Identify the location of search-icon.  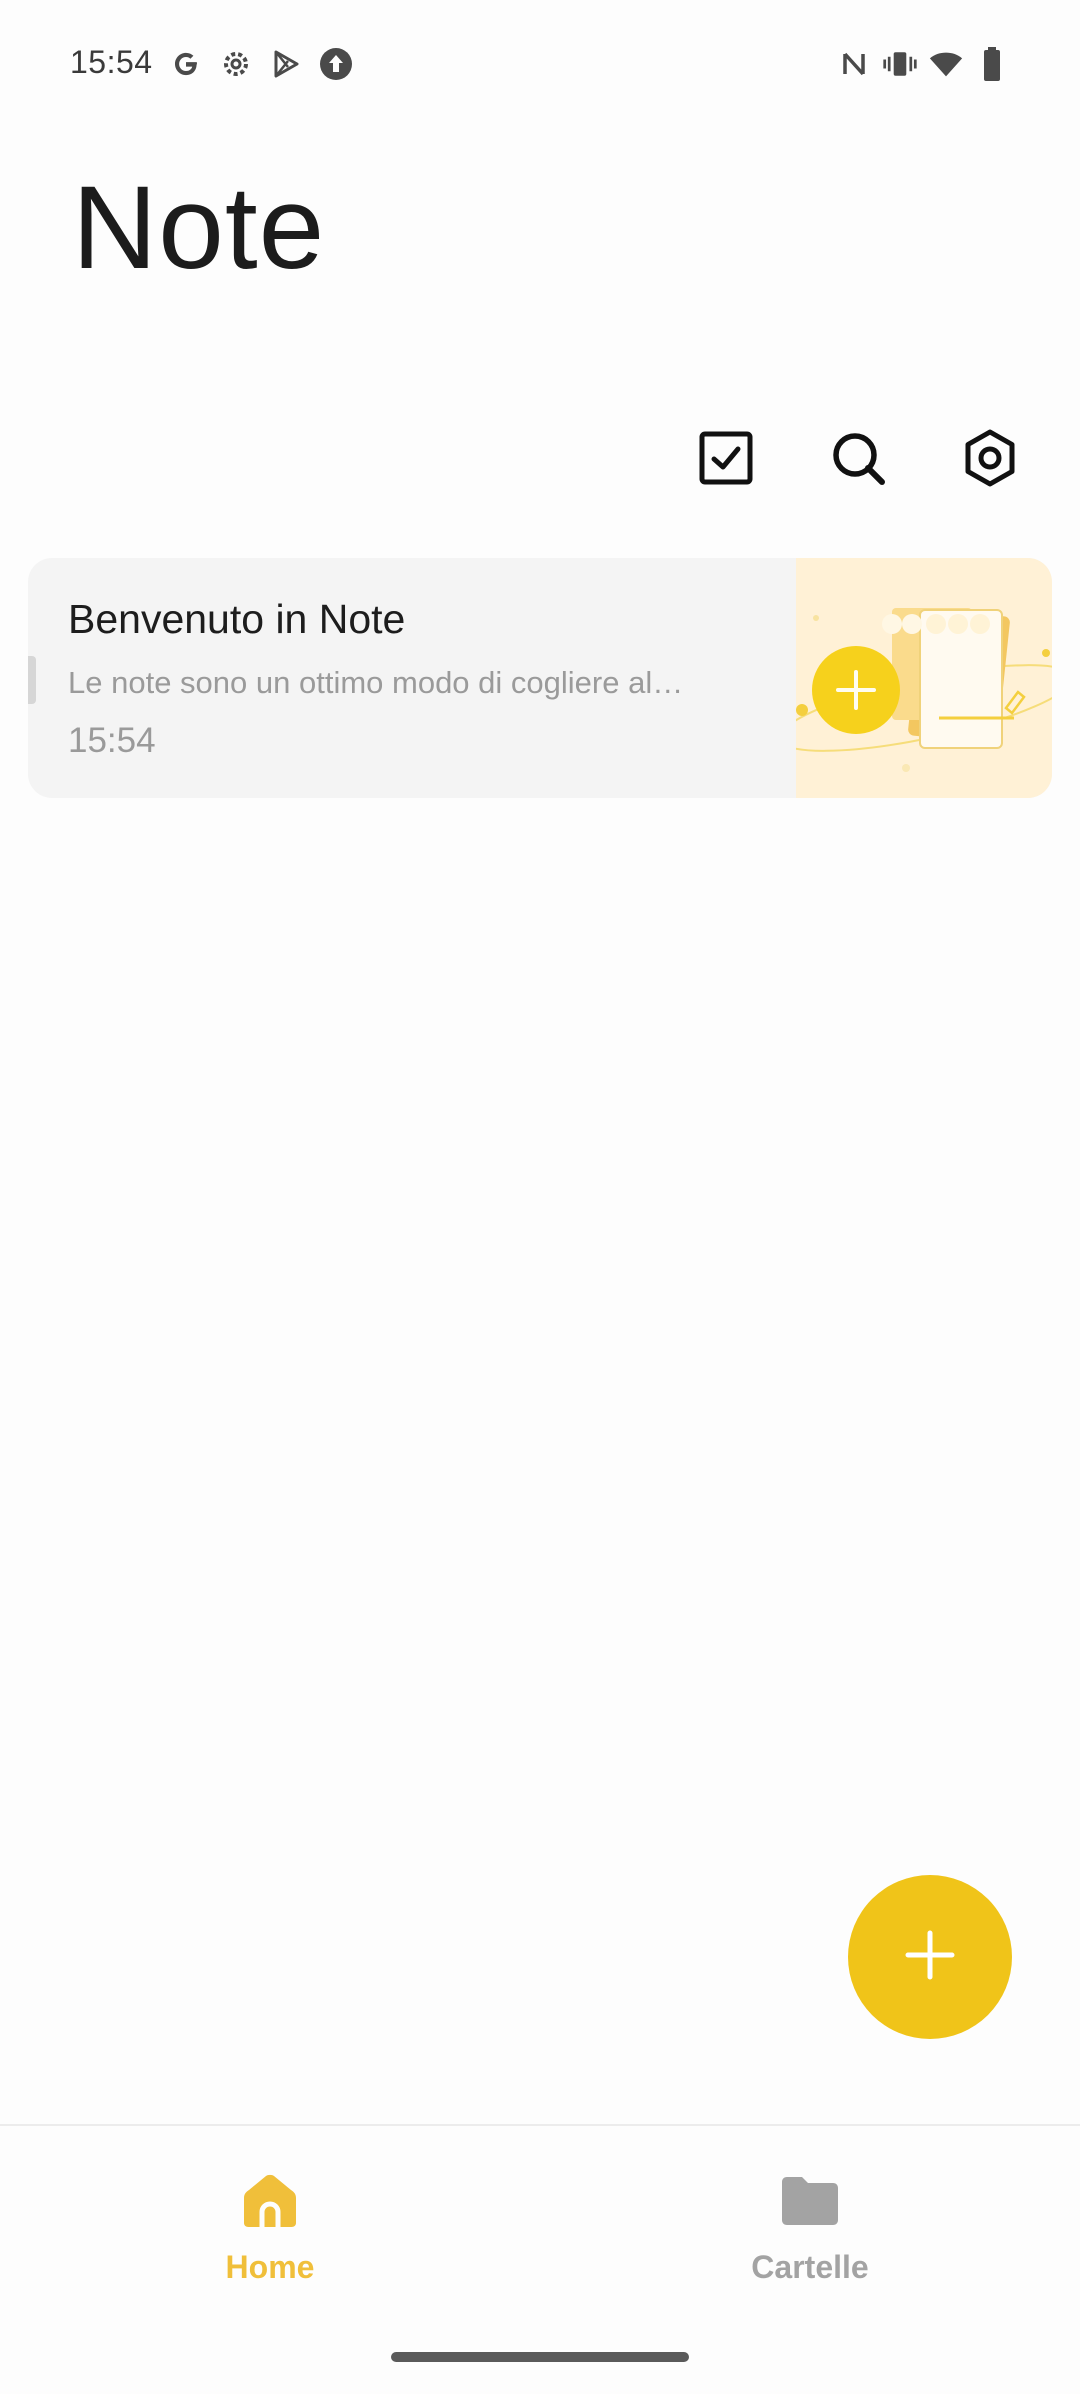
(858, 460).